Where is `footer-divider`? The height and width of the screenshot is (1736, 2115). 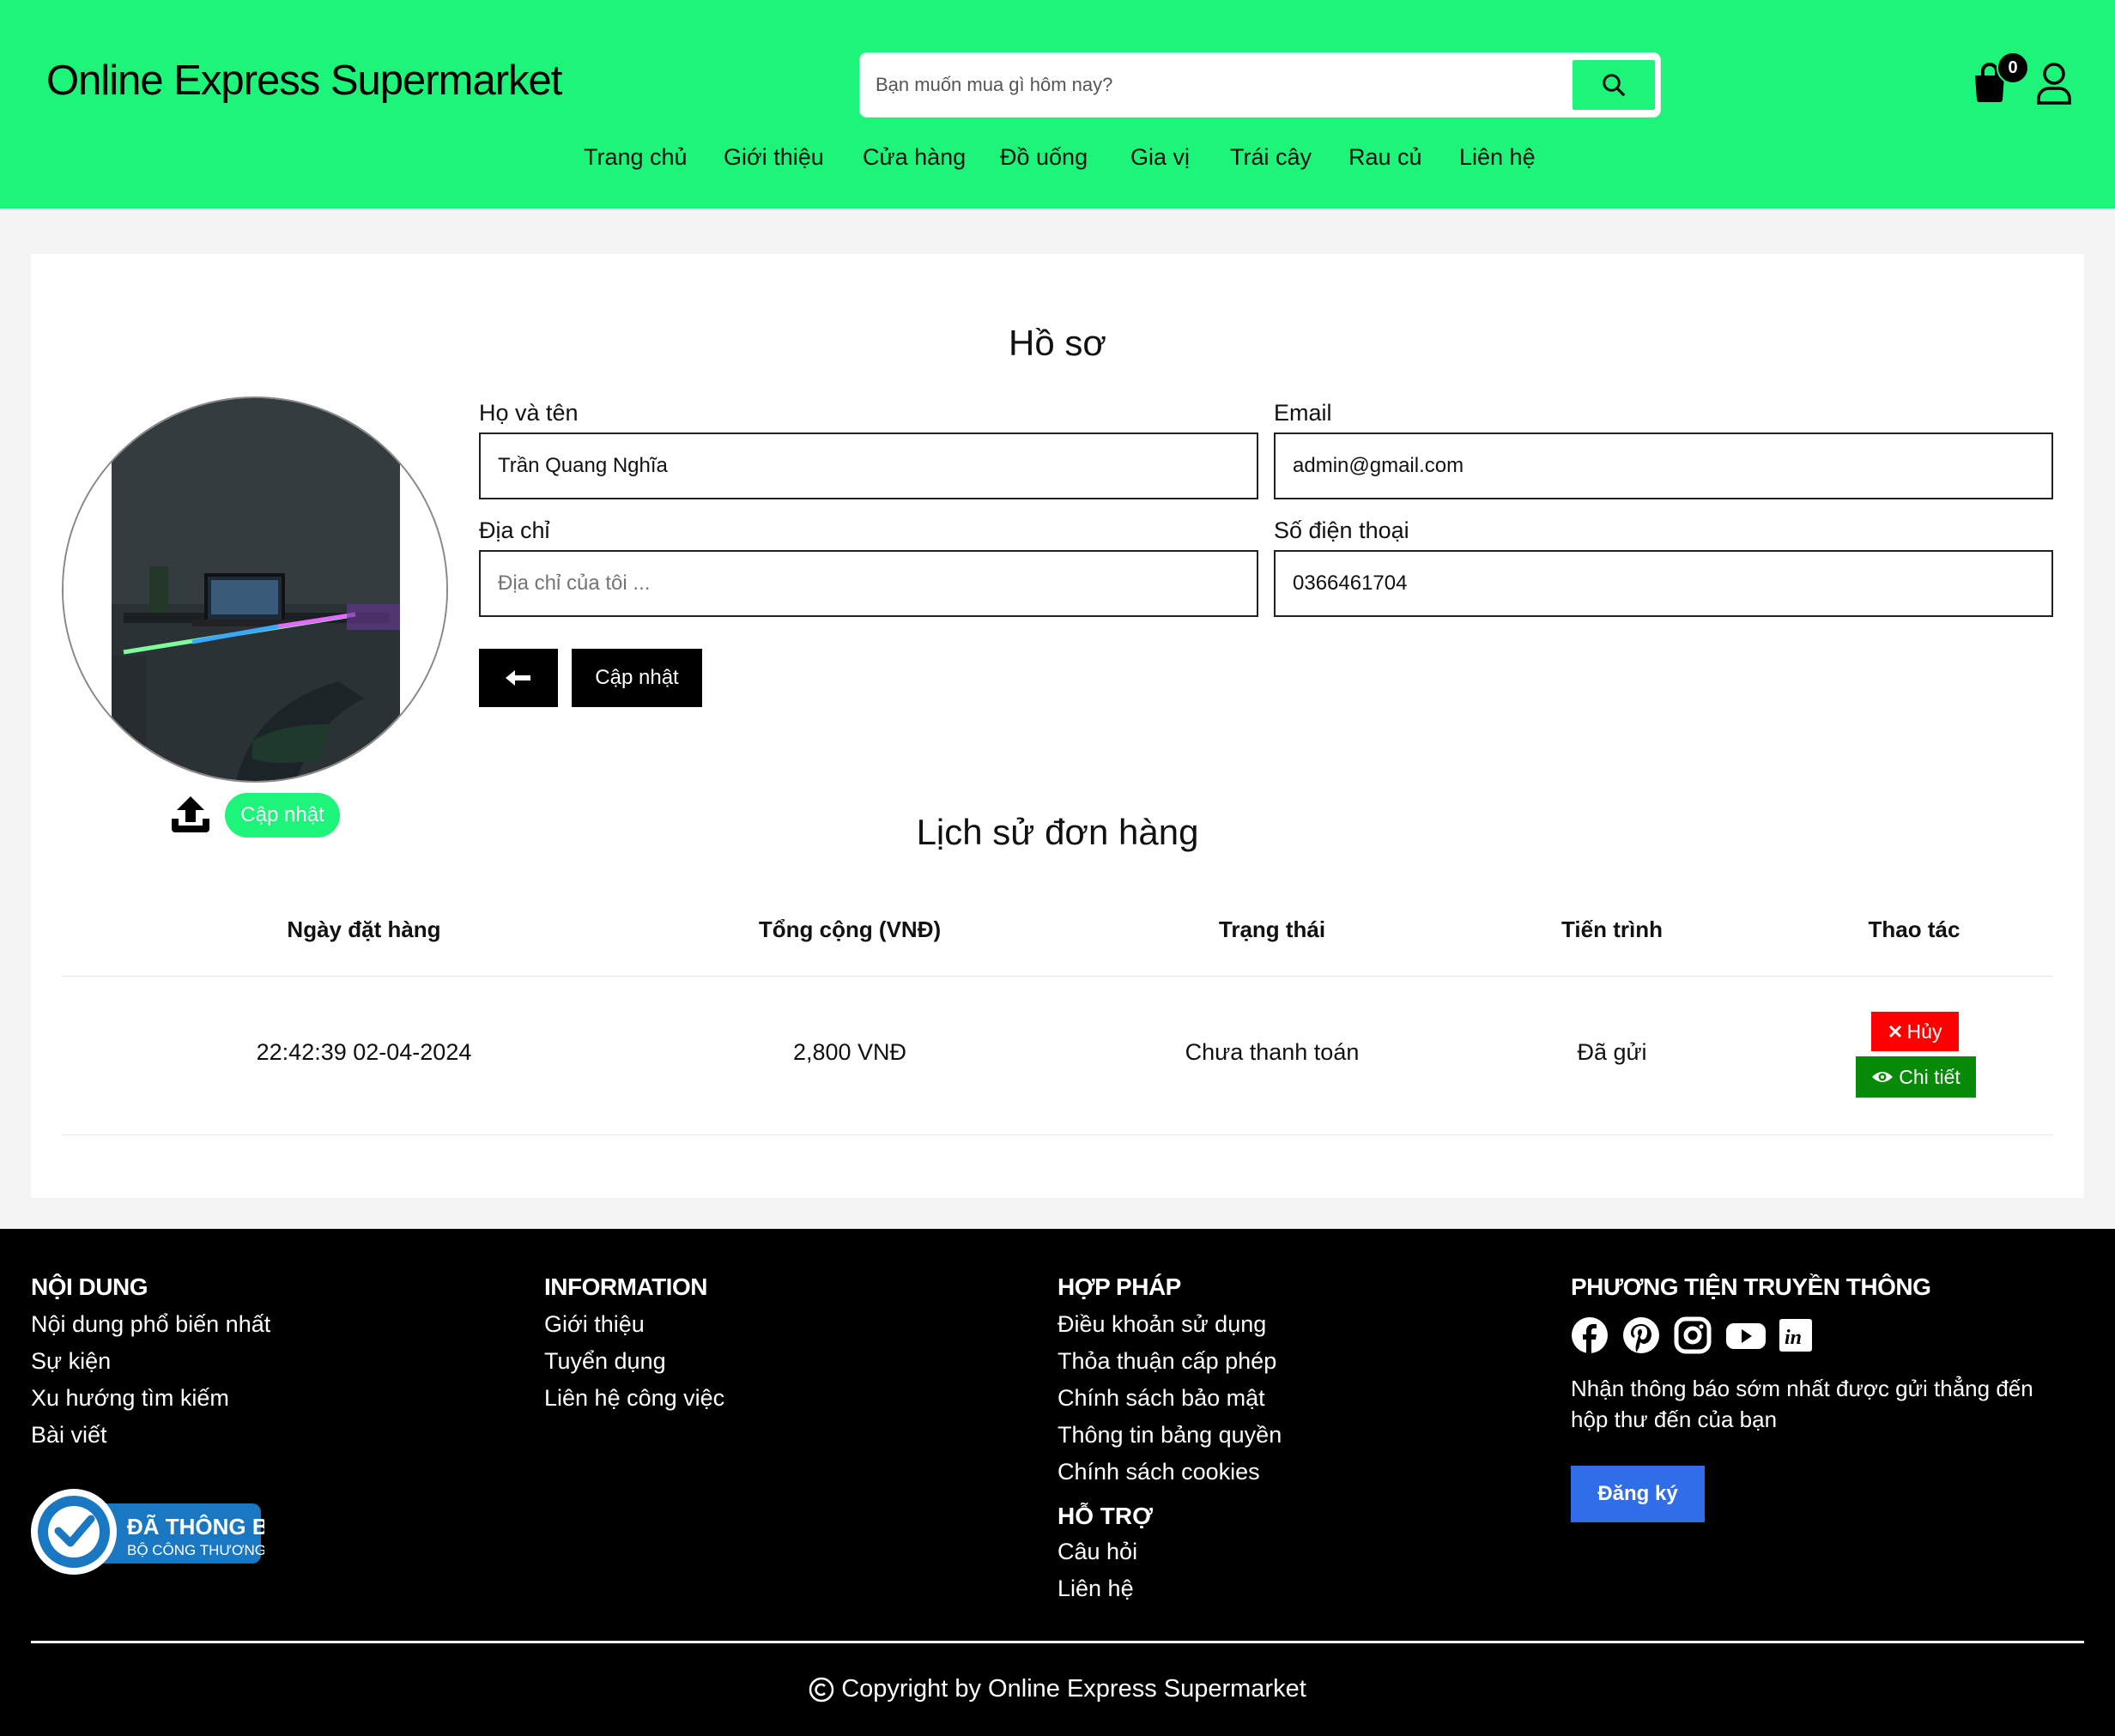
footer-divider is located at coordinates (1057, 1642).